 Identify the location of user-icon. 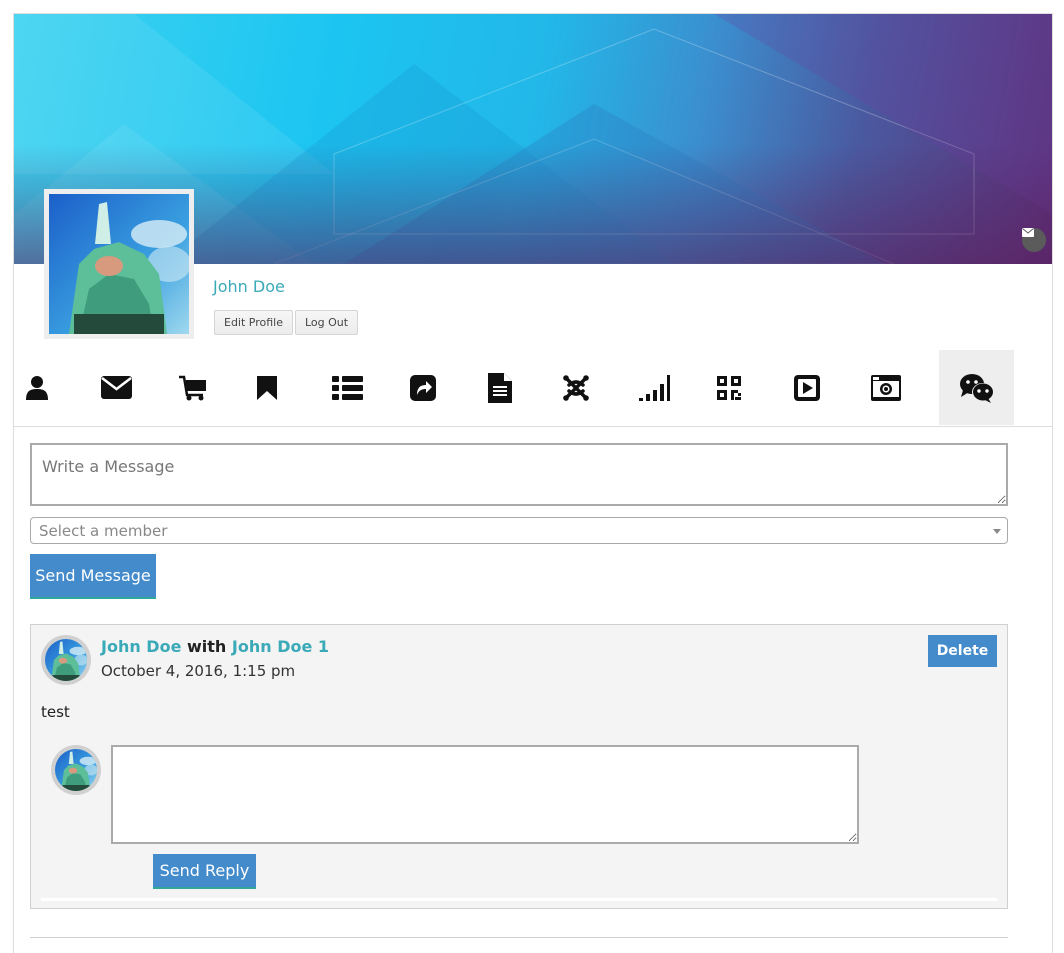
(36, 387).